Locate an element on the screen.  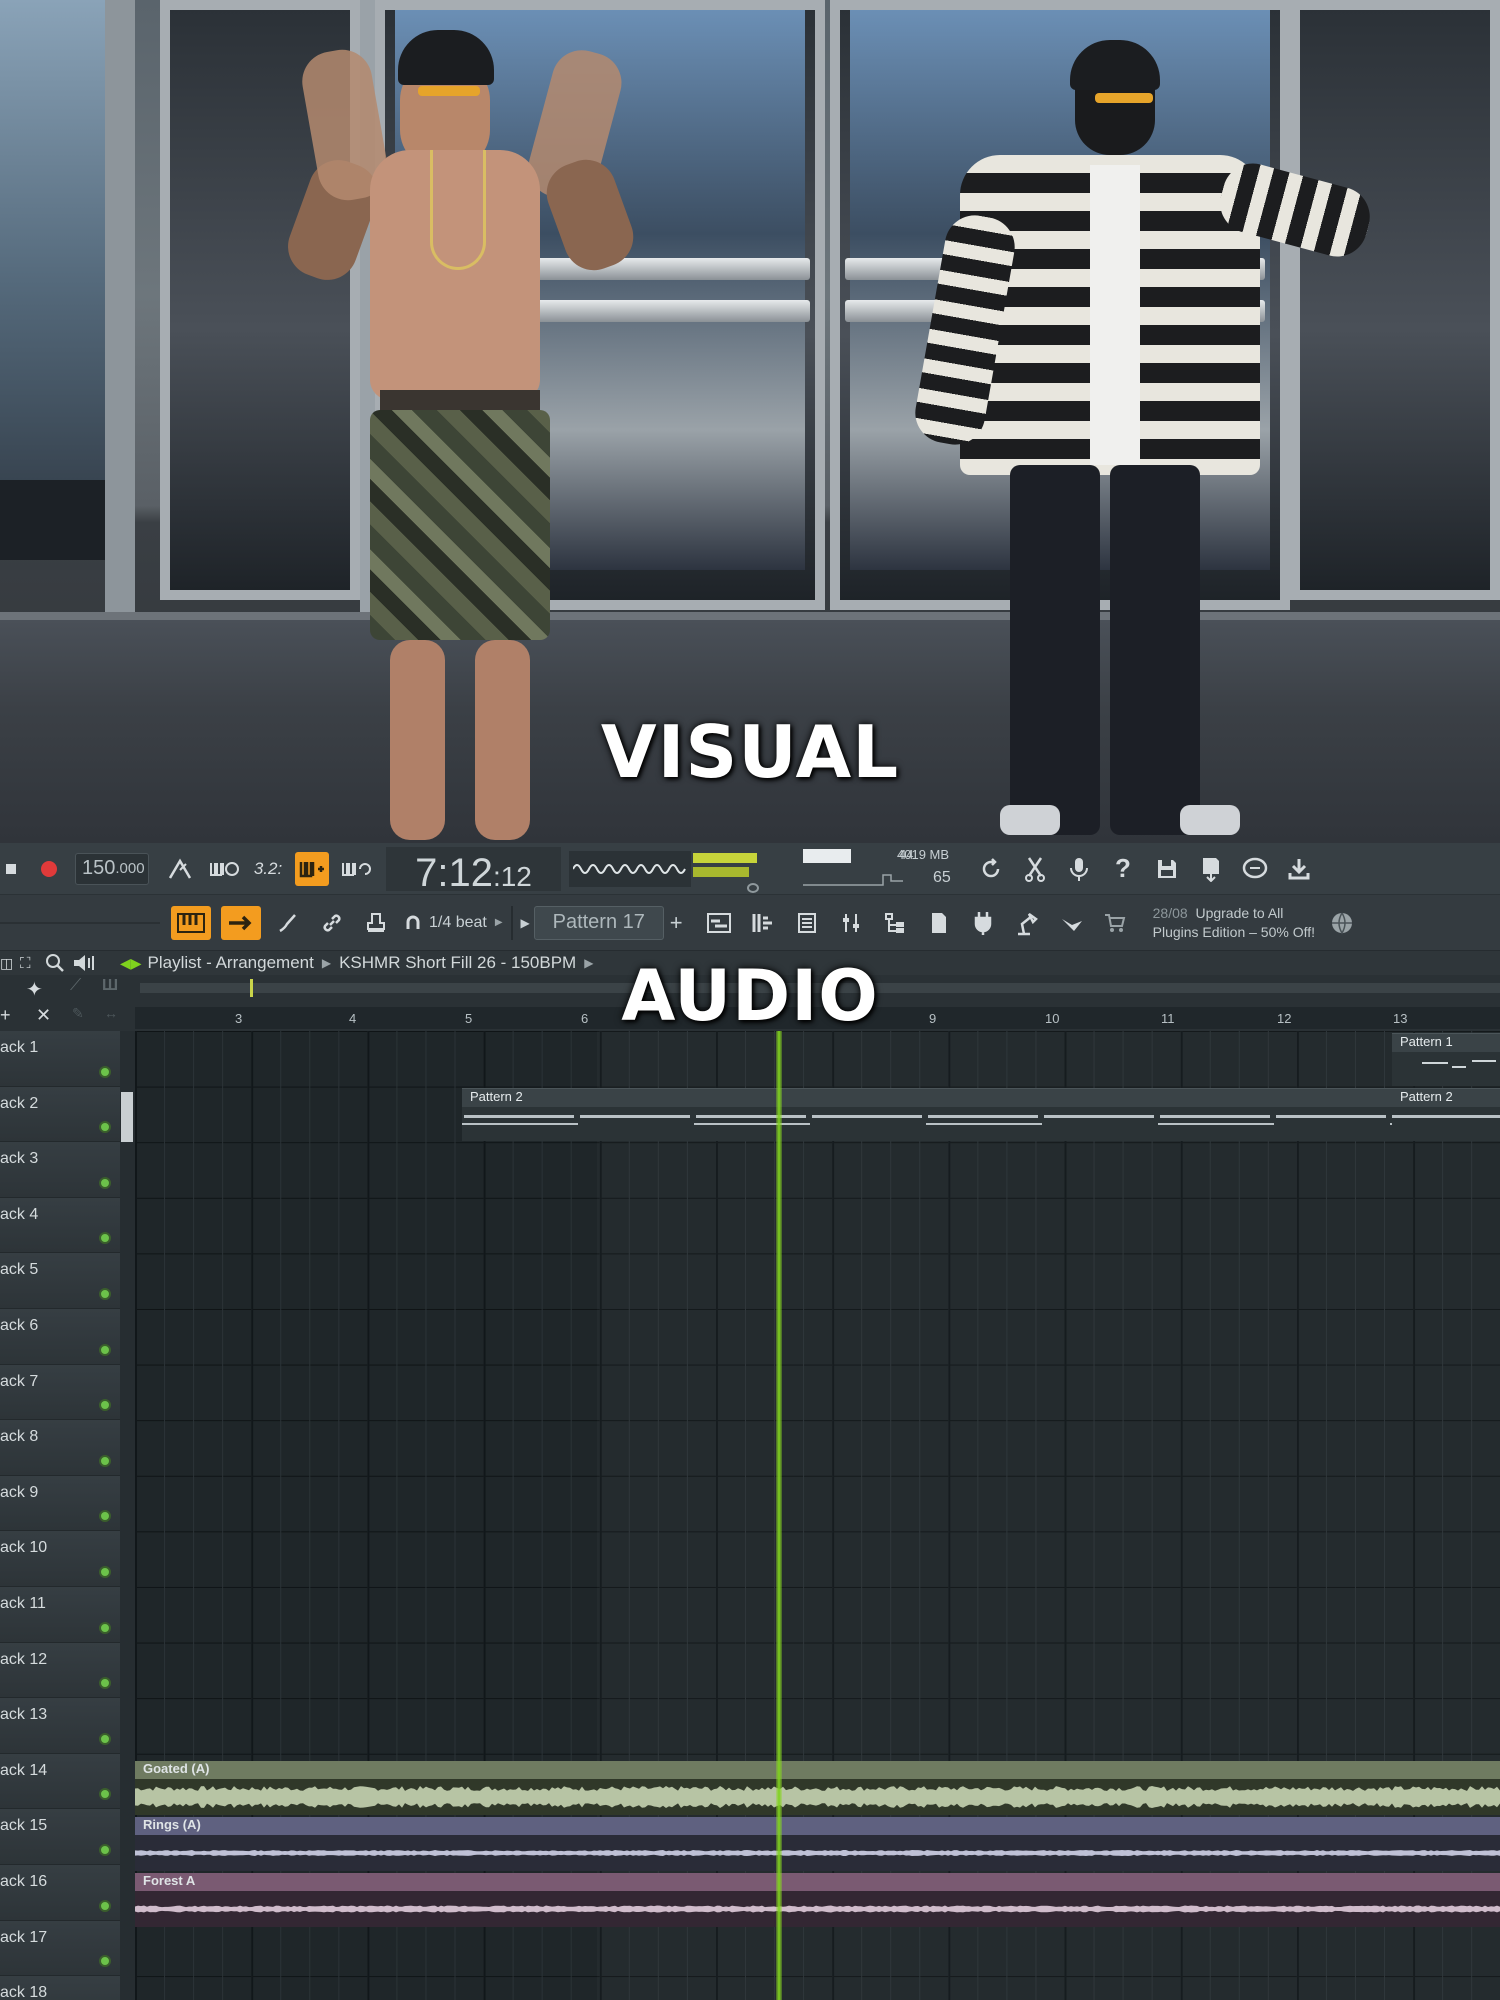
track-header: ack 16 is located at coordinates (60, 1893).